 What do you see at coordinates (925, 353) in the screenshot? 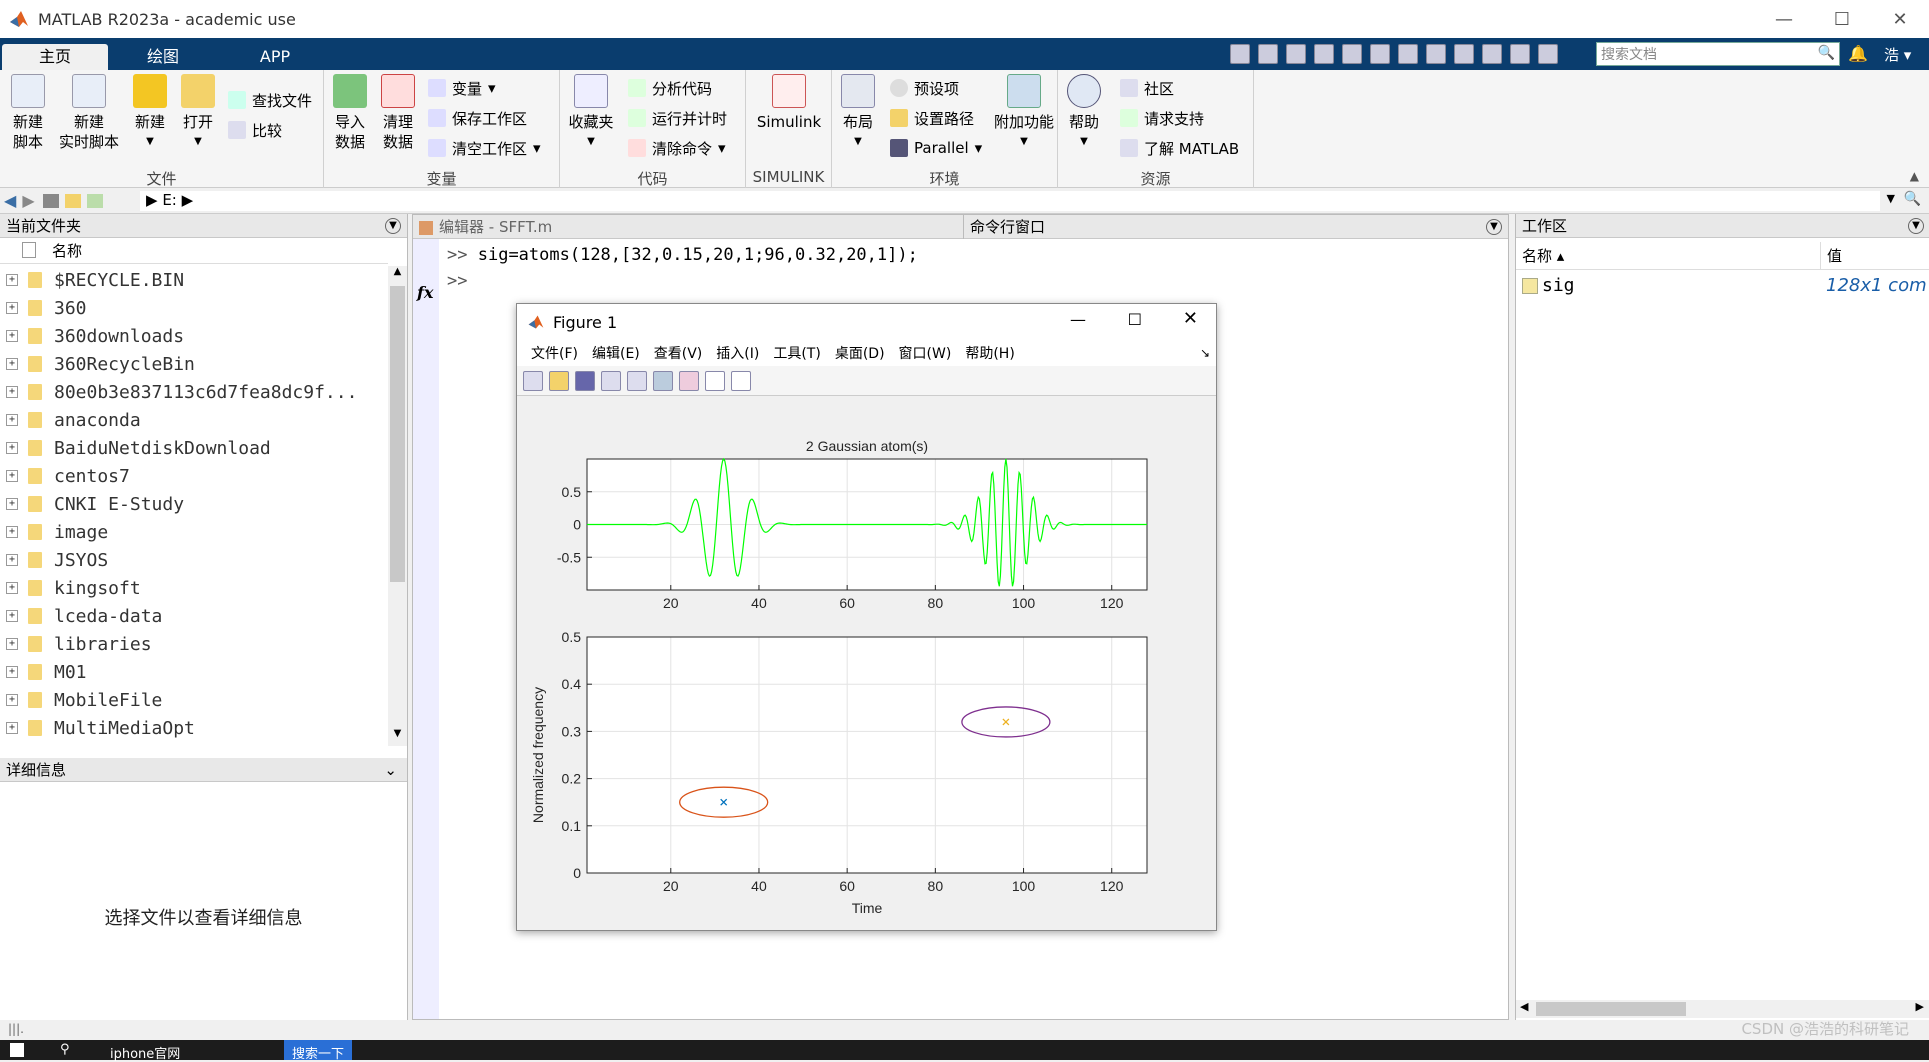
I see `menu-window: 窗口(W)` at bounding box center [925, 353].